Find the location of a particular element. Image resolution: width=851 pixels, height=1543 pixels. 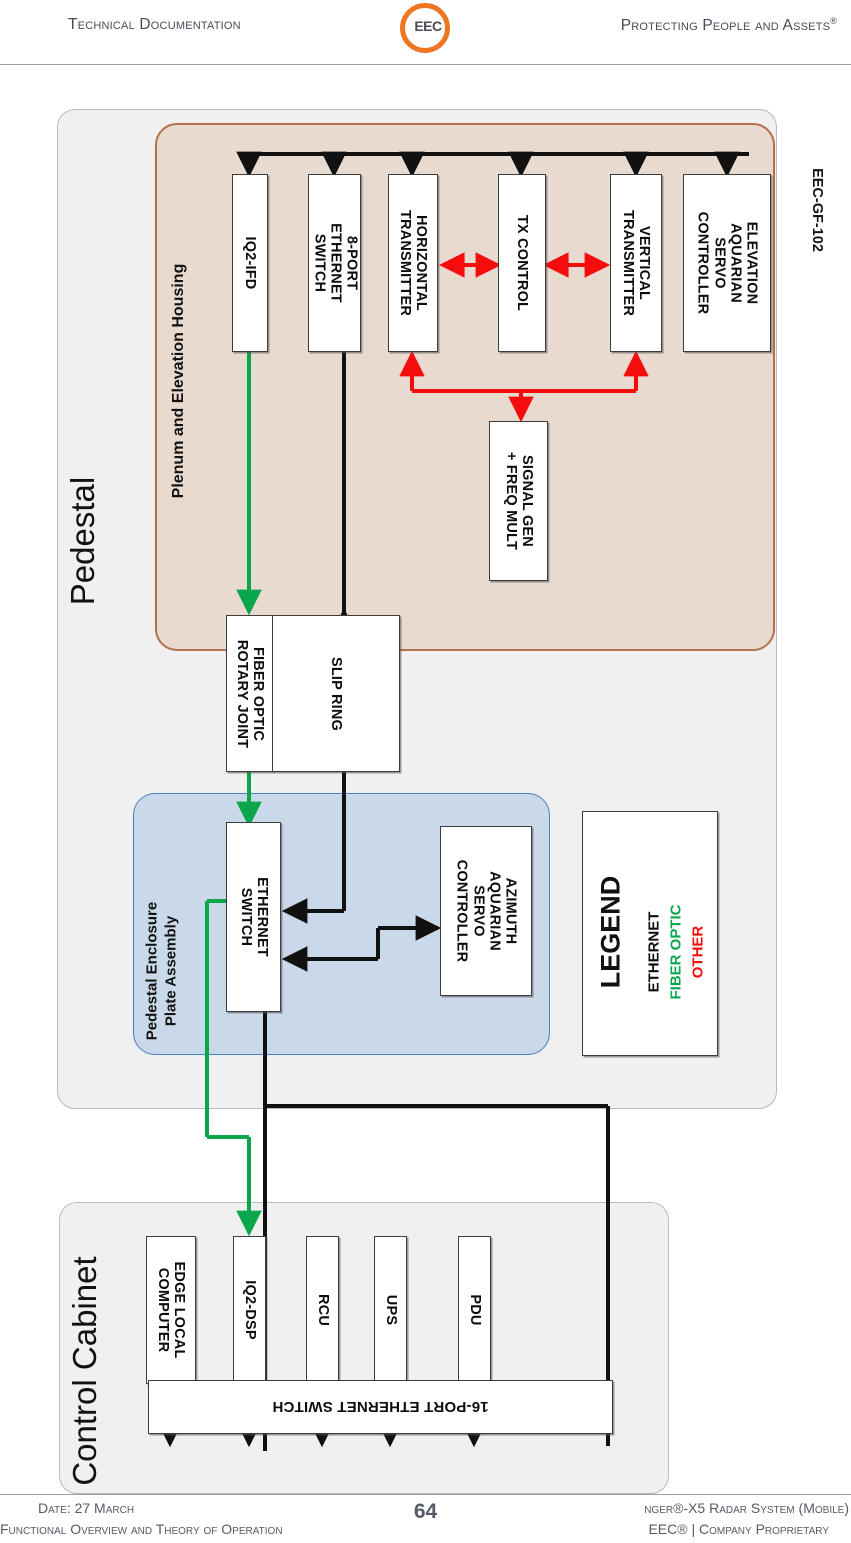

block-slip-ring-label: SLIP RING is located at coordinates (336, 693).